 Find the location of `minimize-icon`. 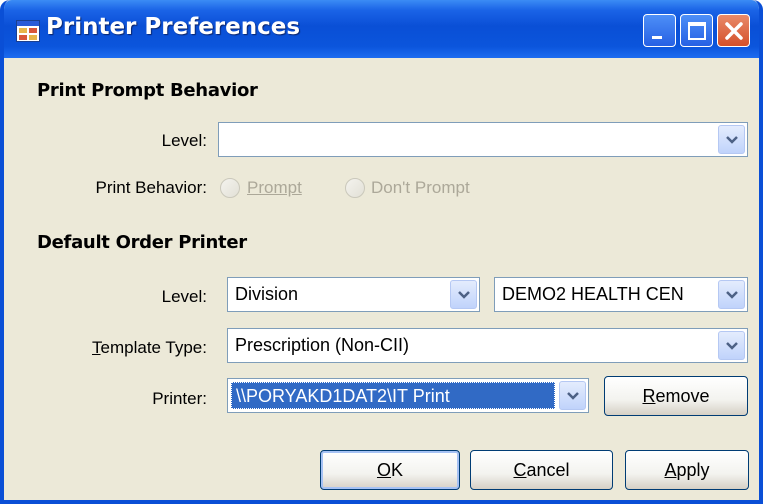

minimize-icon is located at coordinates (657, 37).